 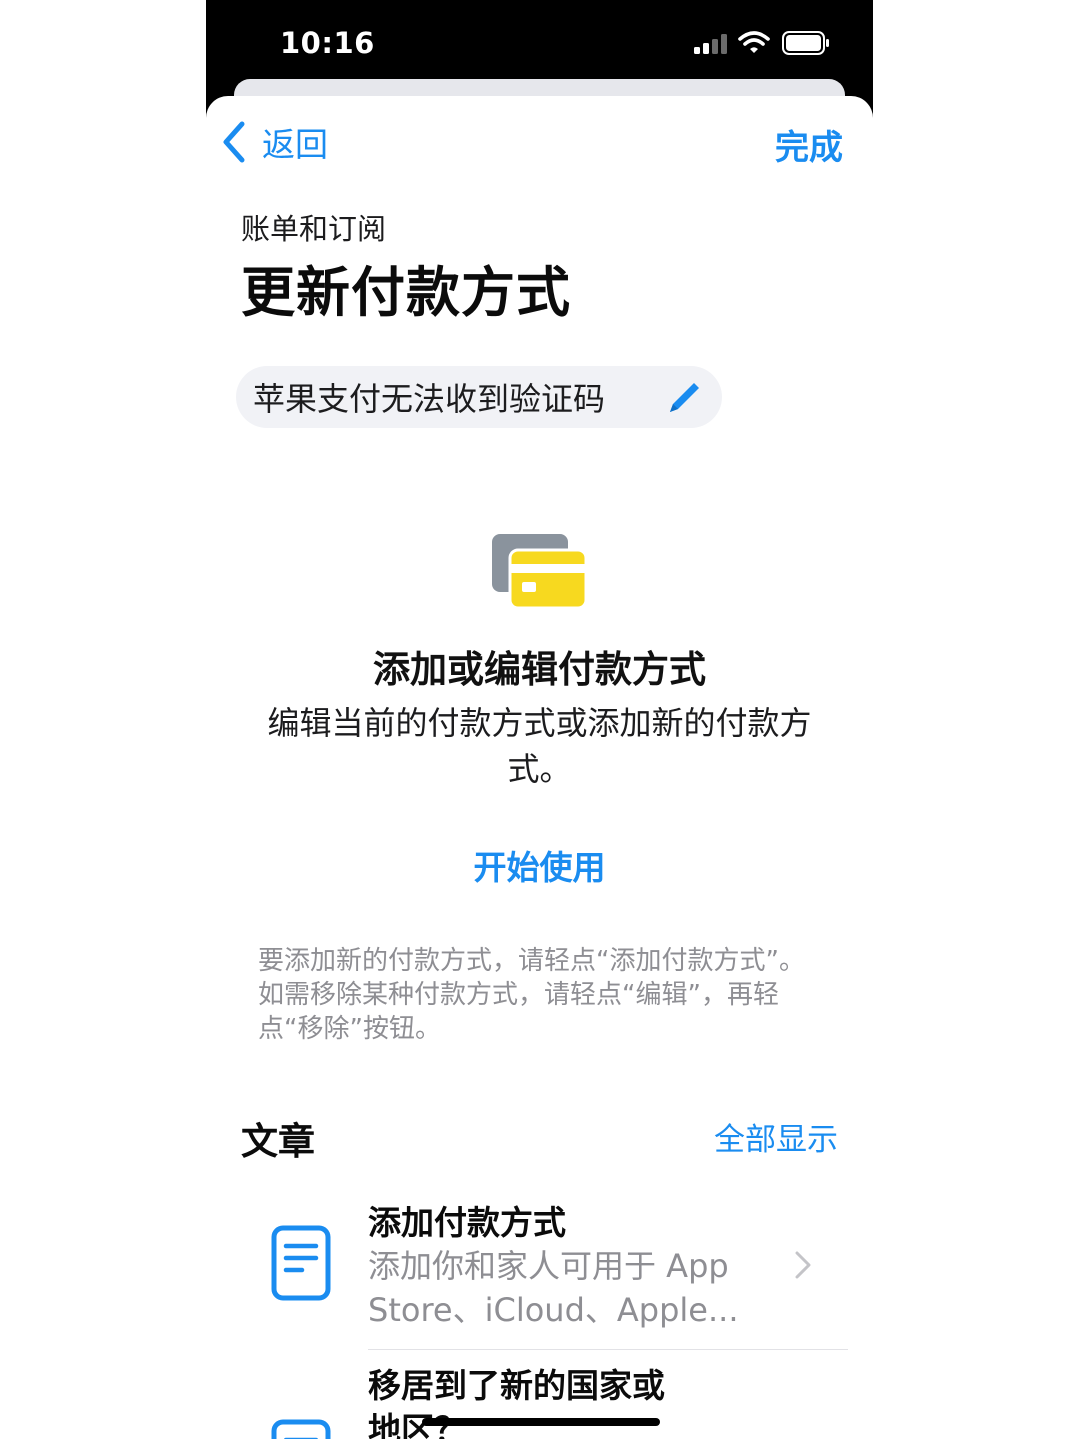 What do you see at coordinates (516, 1402) in the screenshot?
I see `article-title: 移居到了新的国家或地区？` at bounding box center [516, 1402].